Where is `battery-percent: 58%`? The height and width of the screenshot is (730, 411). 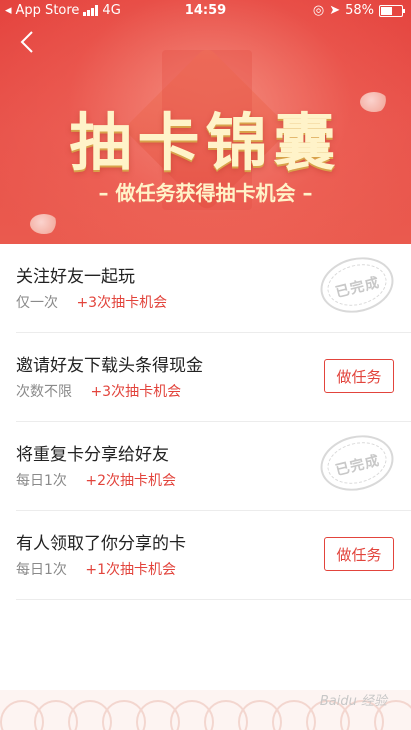
battery-percent: 58% is located at coordinates (359, 10).